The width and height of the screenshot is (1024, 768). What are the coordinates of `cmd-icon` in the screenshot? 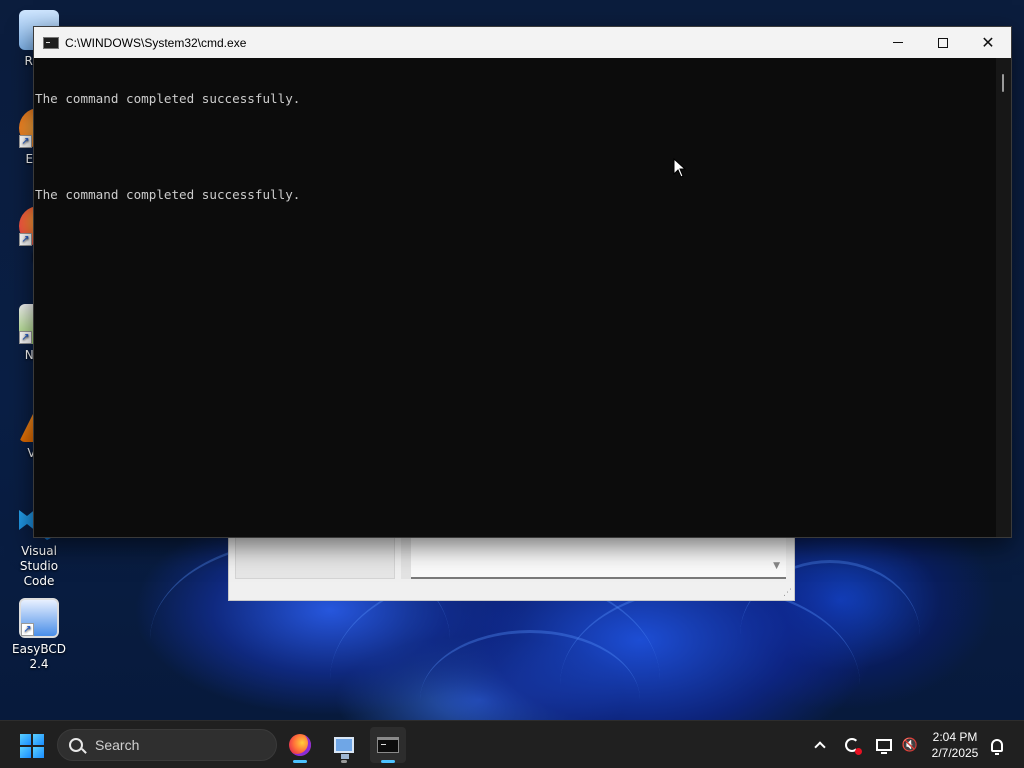 It's located at (388, 745).